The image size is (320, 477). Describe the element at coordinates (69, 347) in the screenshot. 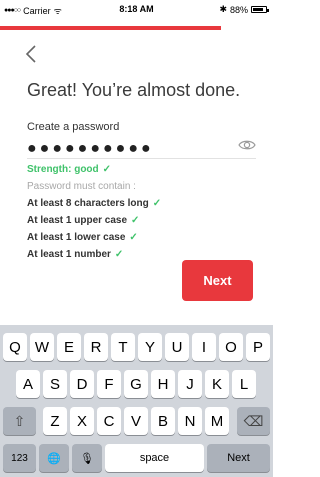

I see `key: E` at that location.